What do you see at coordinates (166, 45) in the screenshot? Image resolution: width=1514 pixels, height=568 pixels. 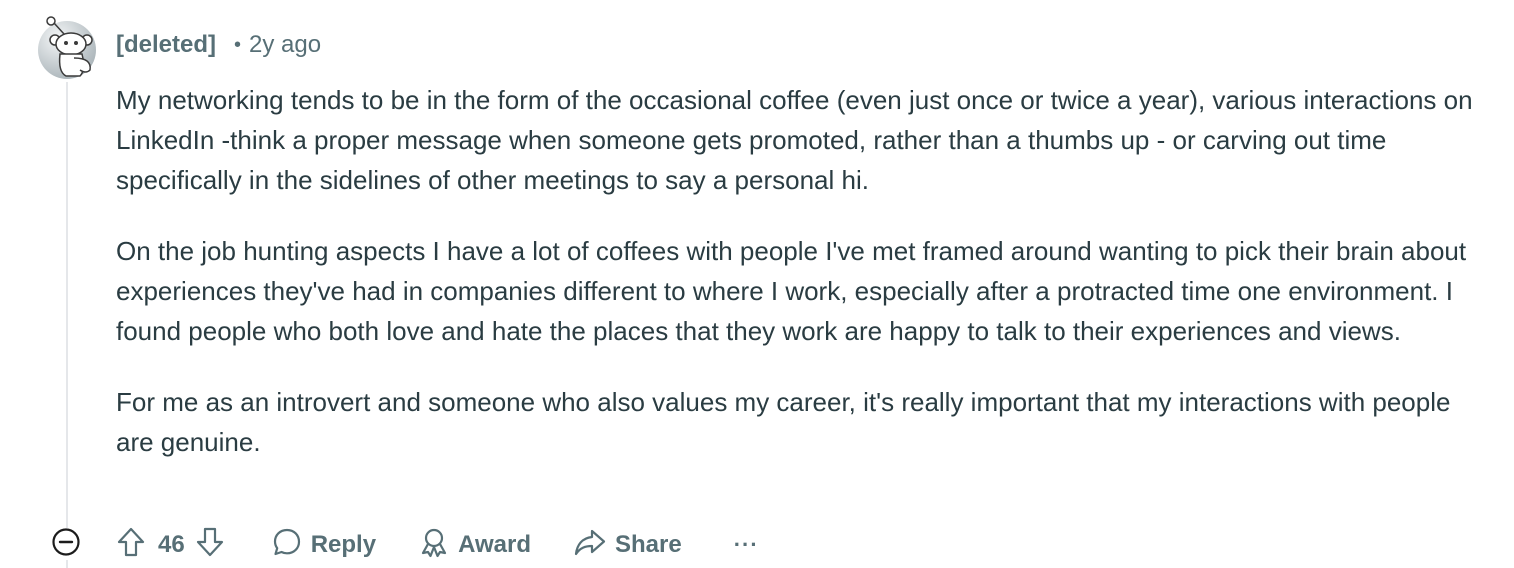 I see `author-name: [deleted]` at bounding box center [166, 45].